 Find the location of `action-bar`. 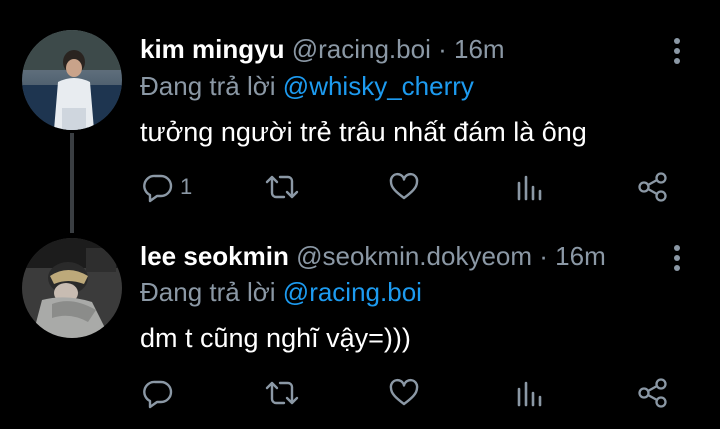

action-bar is located at coordinates (410, 393).